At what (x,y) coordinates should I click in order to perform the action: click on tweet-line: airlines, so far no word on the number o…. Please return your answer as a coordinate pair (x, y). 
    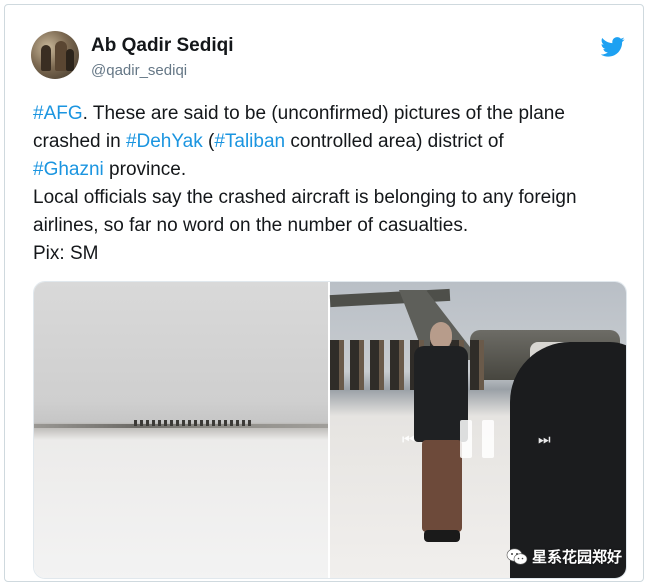
    Looking at the image, I should click on (251, 225).